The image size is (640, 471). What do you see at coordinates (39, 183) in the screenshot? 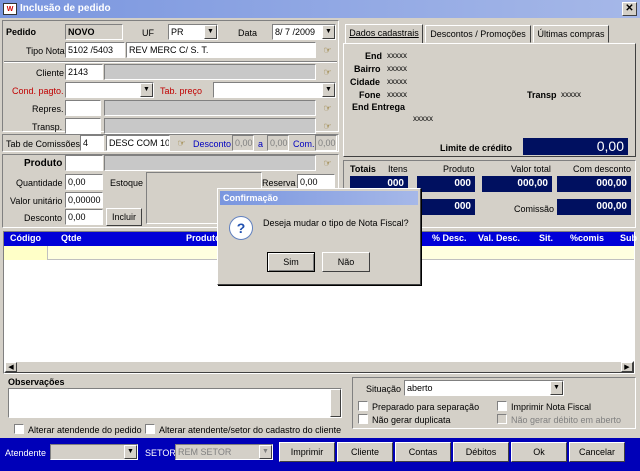
I see `quantidade-label: Quantidade` at bounding box center [39, 183].